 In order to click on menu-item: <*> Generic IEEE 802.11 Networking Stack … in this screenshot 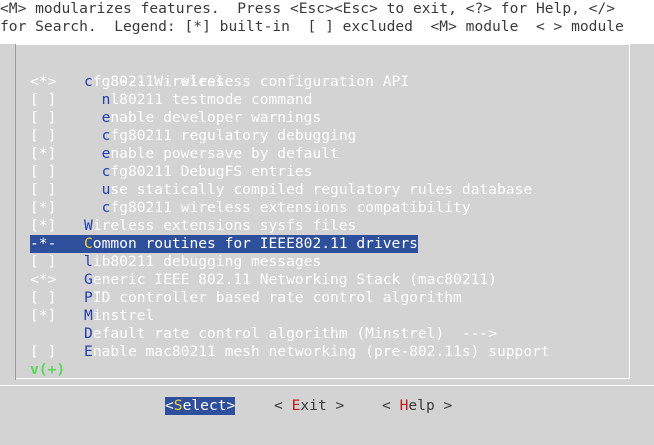, I will do `click(263, 280)`.